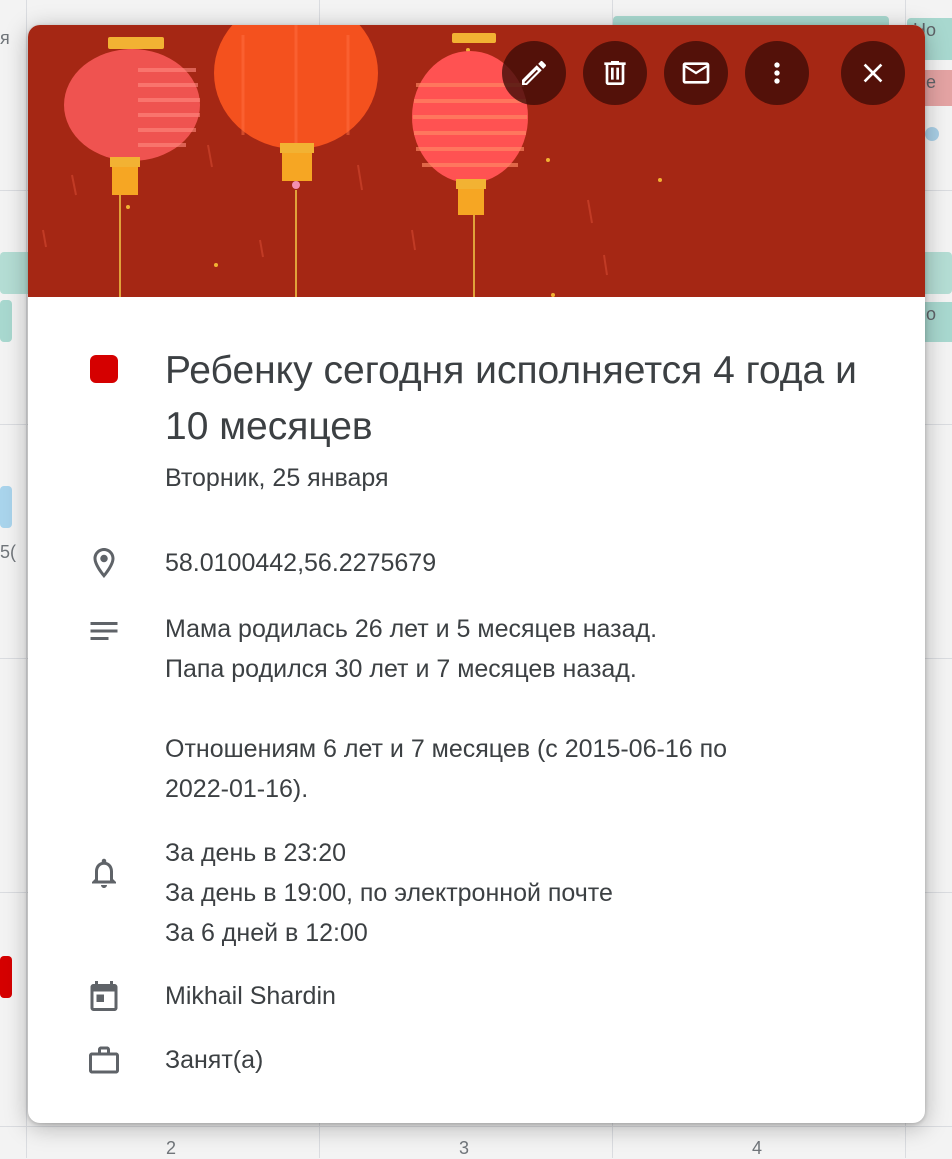 The height and width of the screenshot is (1159, 952). Describe the element at coordinates (104, 369) in the screenshot. I see `event-color-square` at that location.